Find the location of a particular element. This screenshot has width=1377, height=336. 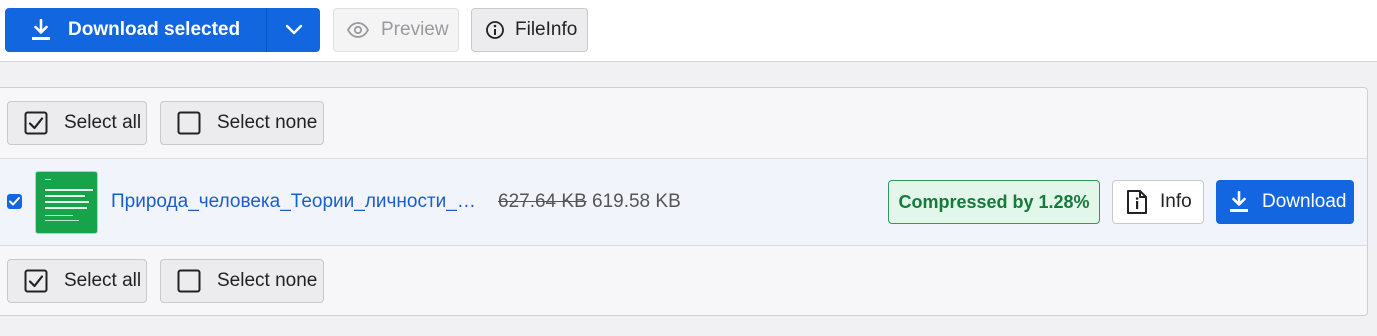

chevron-down-icon is located at coordinates (294, 30).